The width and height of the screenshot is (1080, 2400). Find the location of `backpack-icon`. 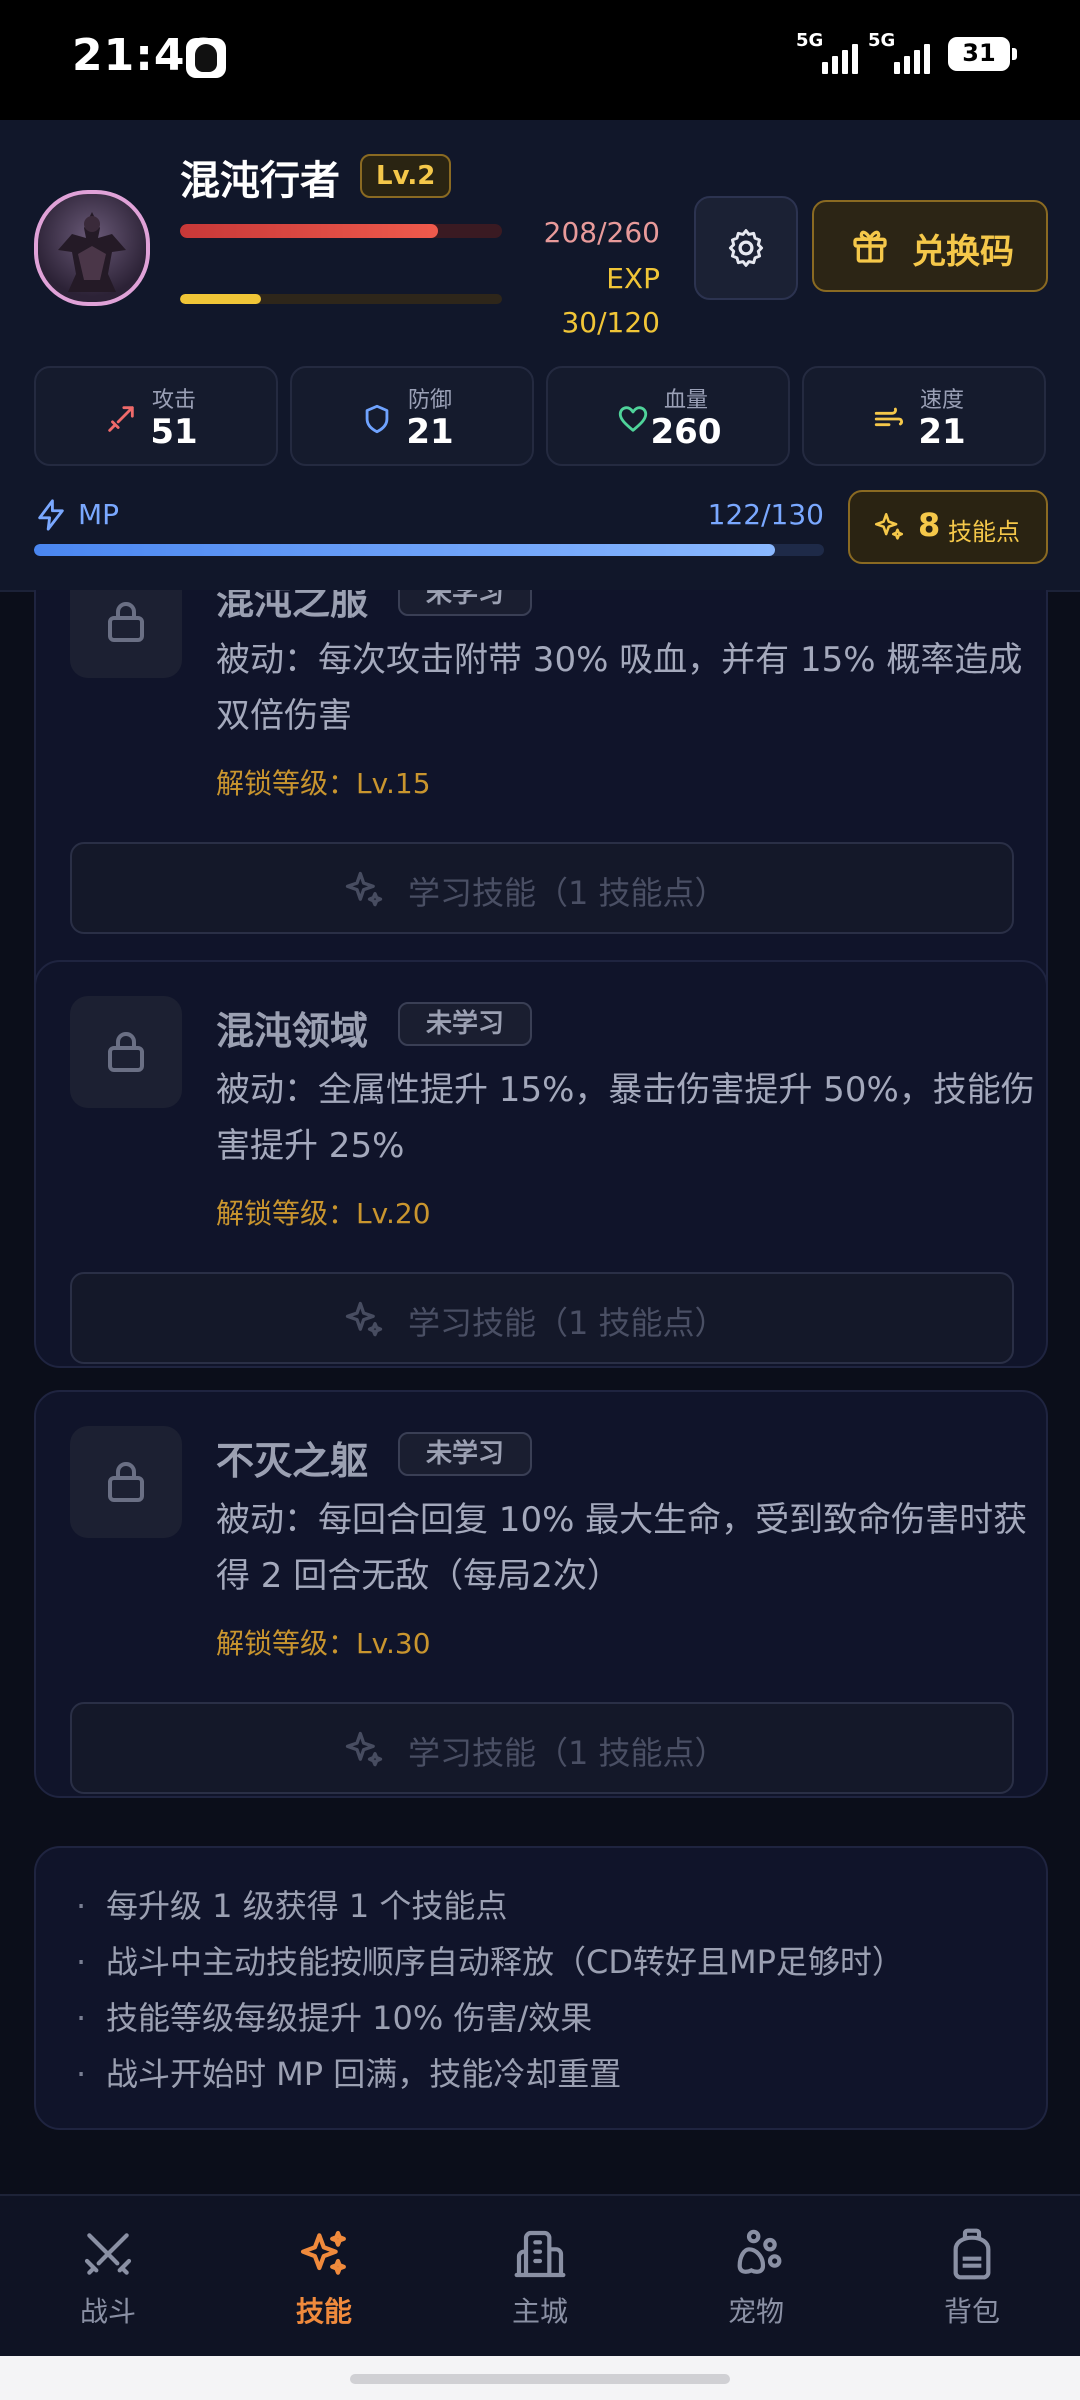

backpack-icon is located at coordinates (972, 2254).